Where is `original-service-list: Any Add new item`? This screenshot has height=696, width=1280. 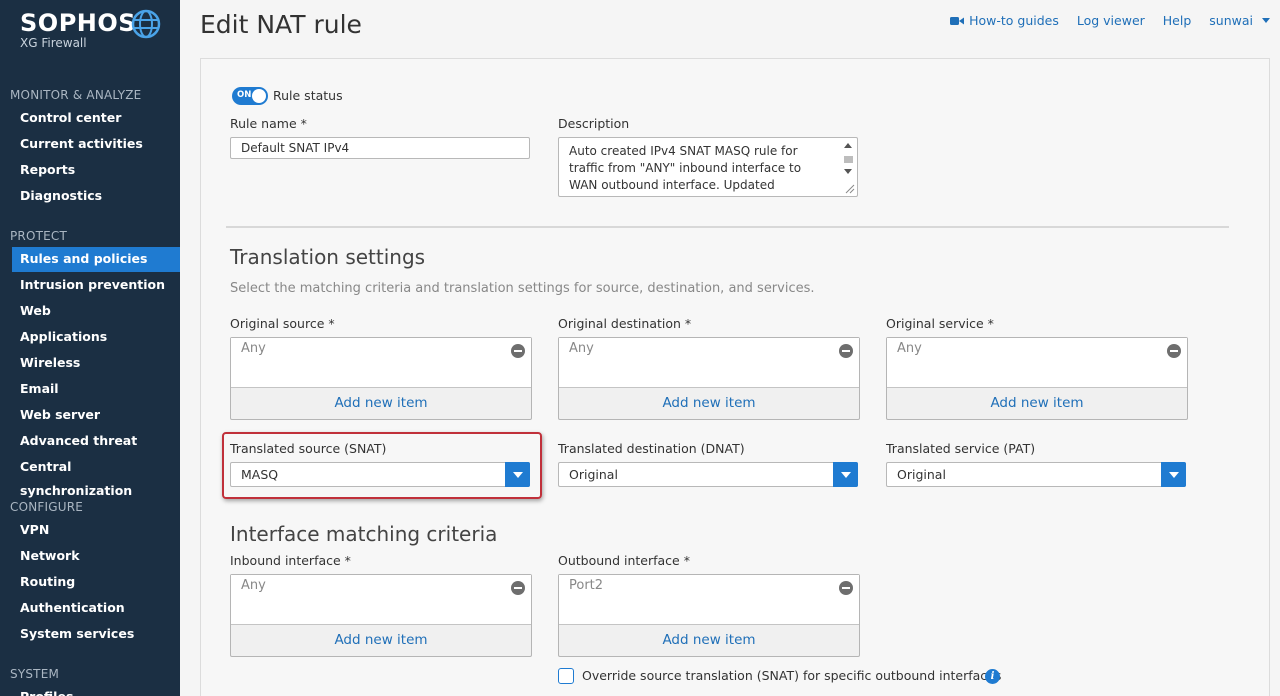
original-service-list: Any Add new item is located at coordinates (1037, 378).